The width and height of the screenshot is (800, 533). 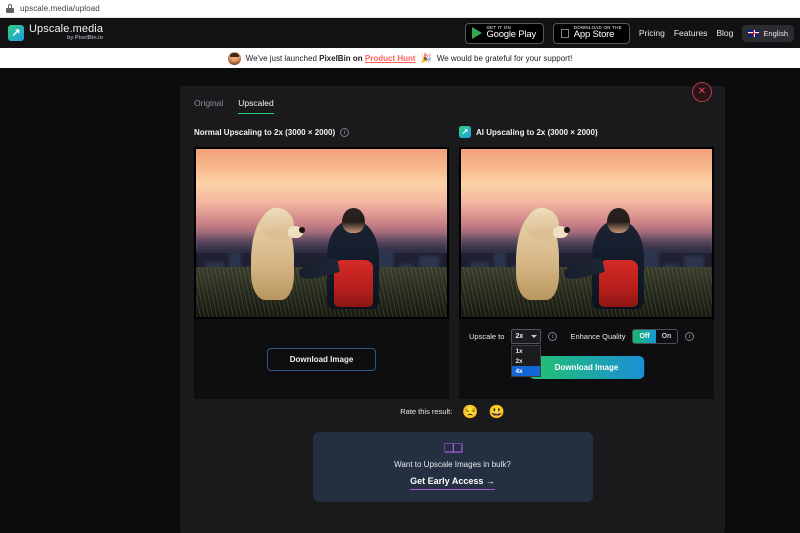 I want to click on pixelbin-bulk-icon: ❏❏, so click(x=453, y=448).